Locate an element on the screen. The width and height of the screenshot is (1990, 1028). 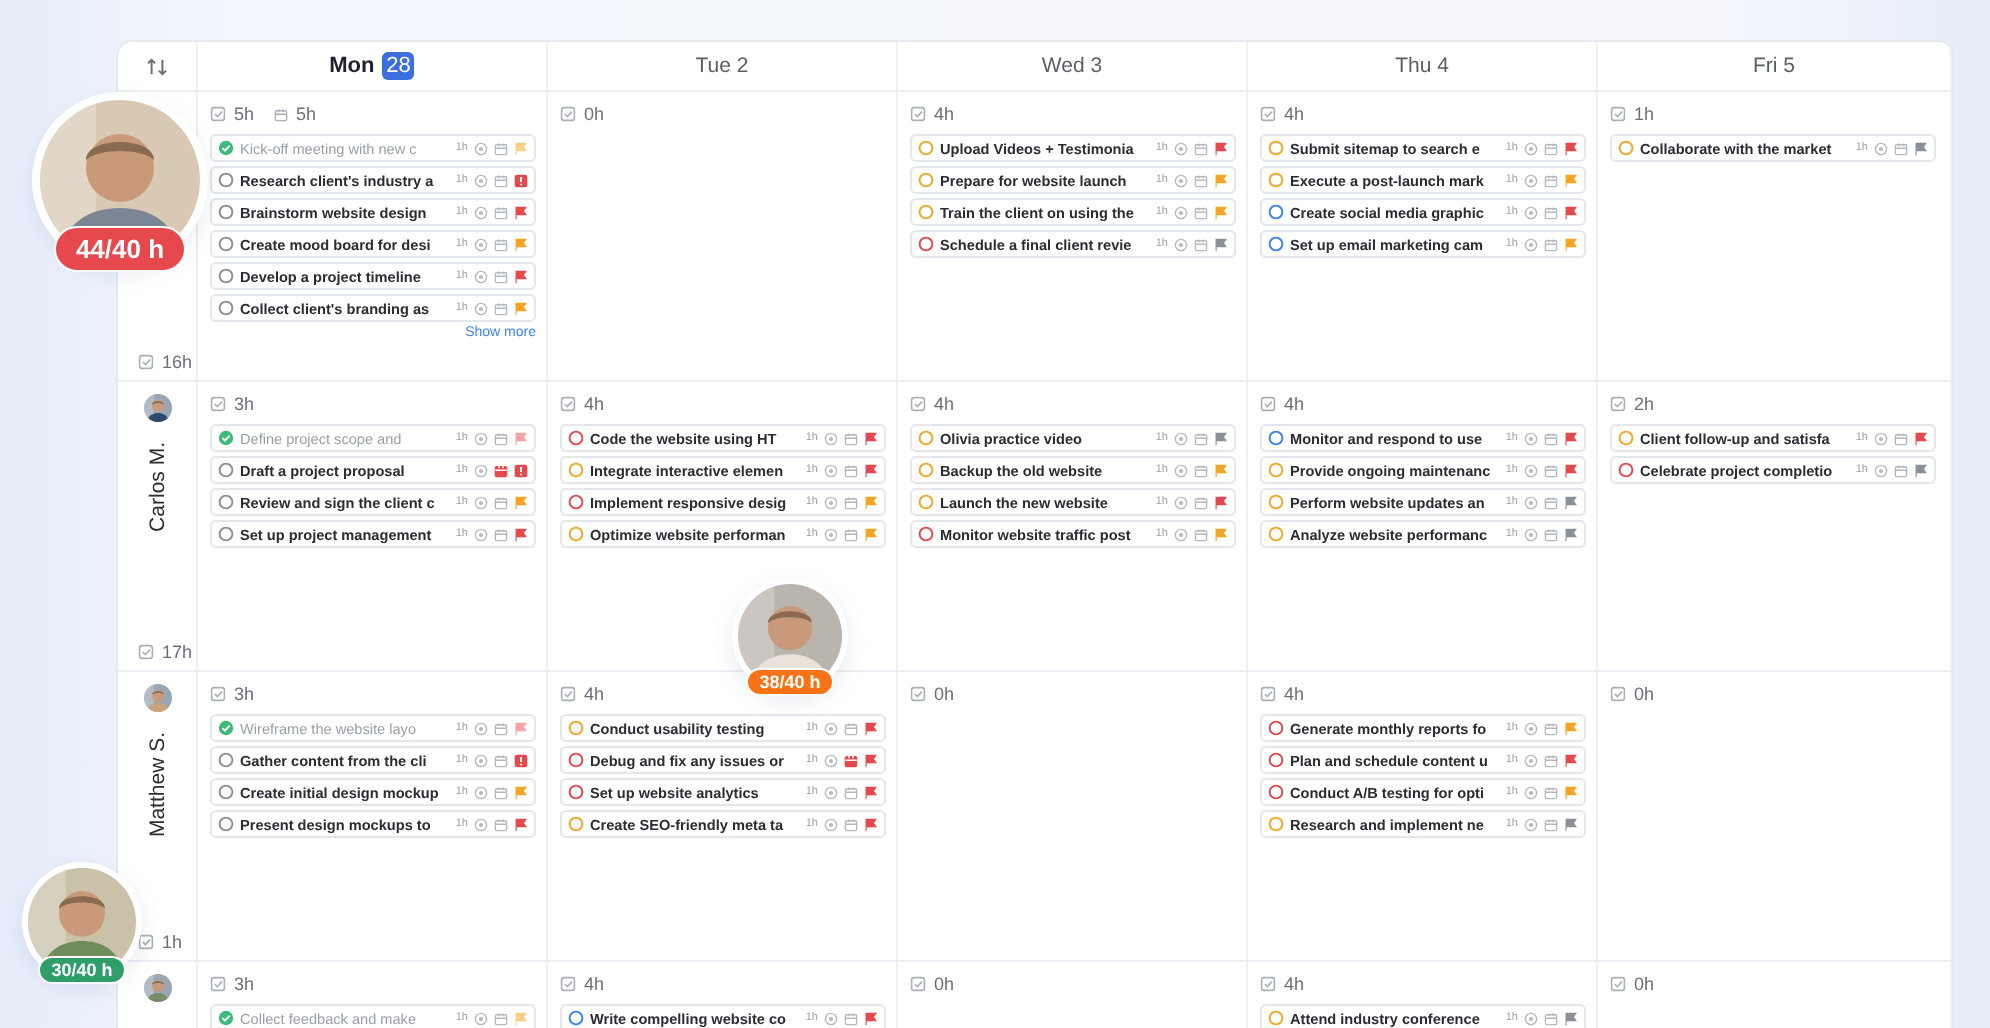
avatar is located at coordinates (157, 988).